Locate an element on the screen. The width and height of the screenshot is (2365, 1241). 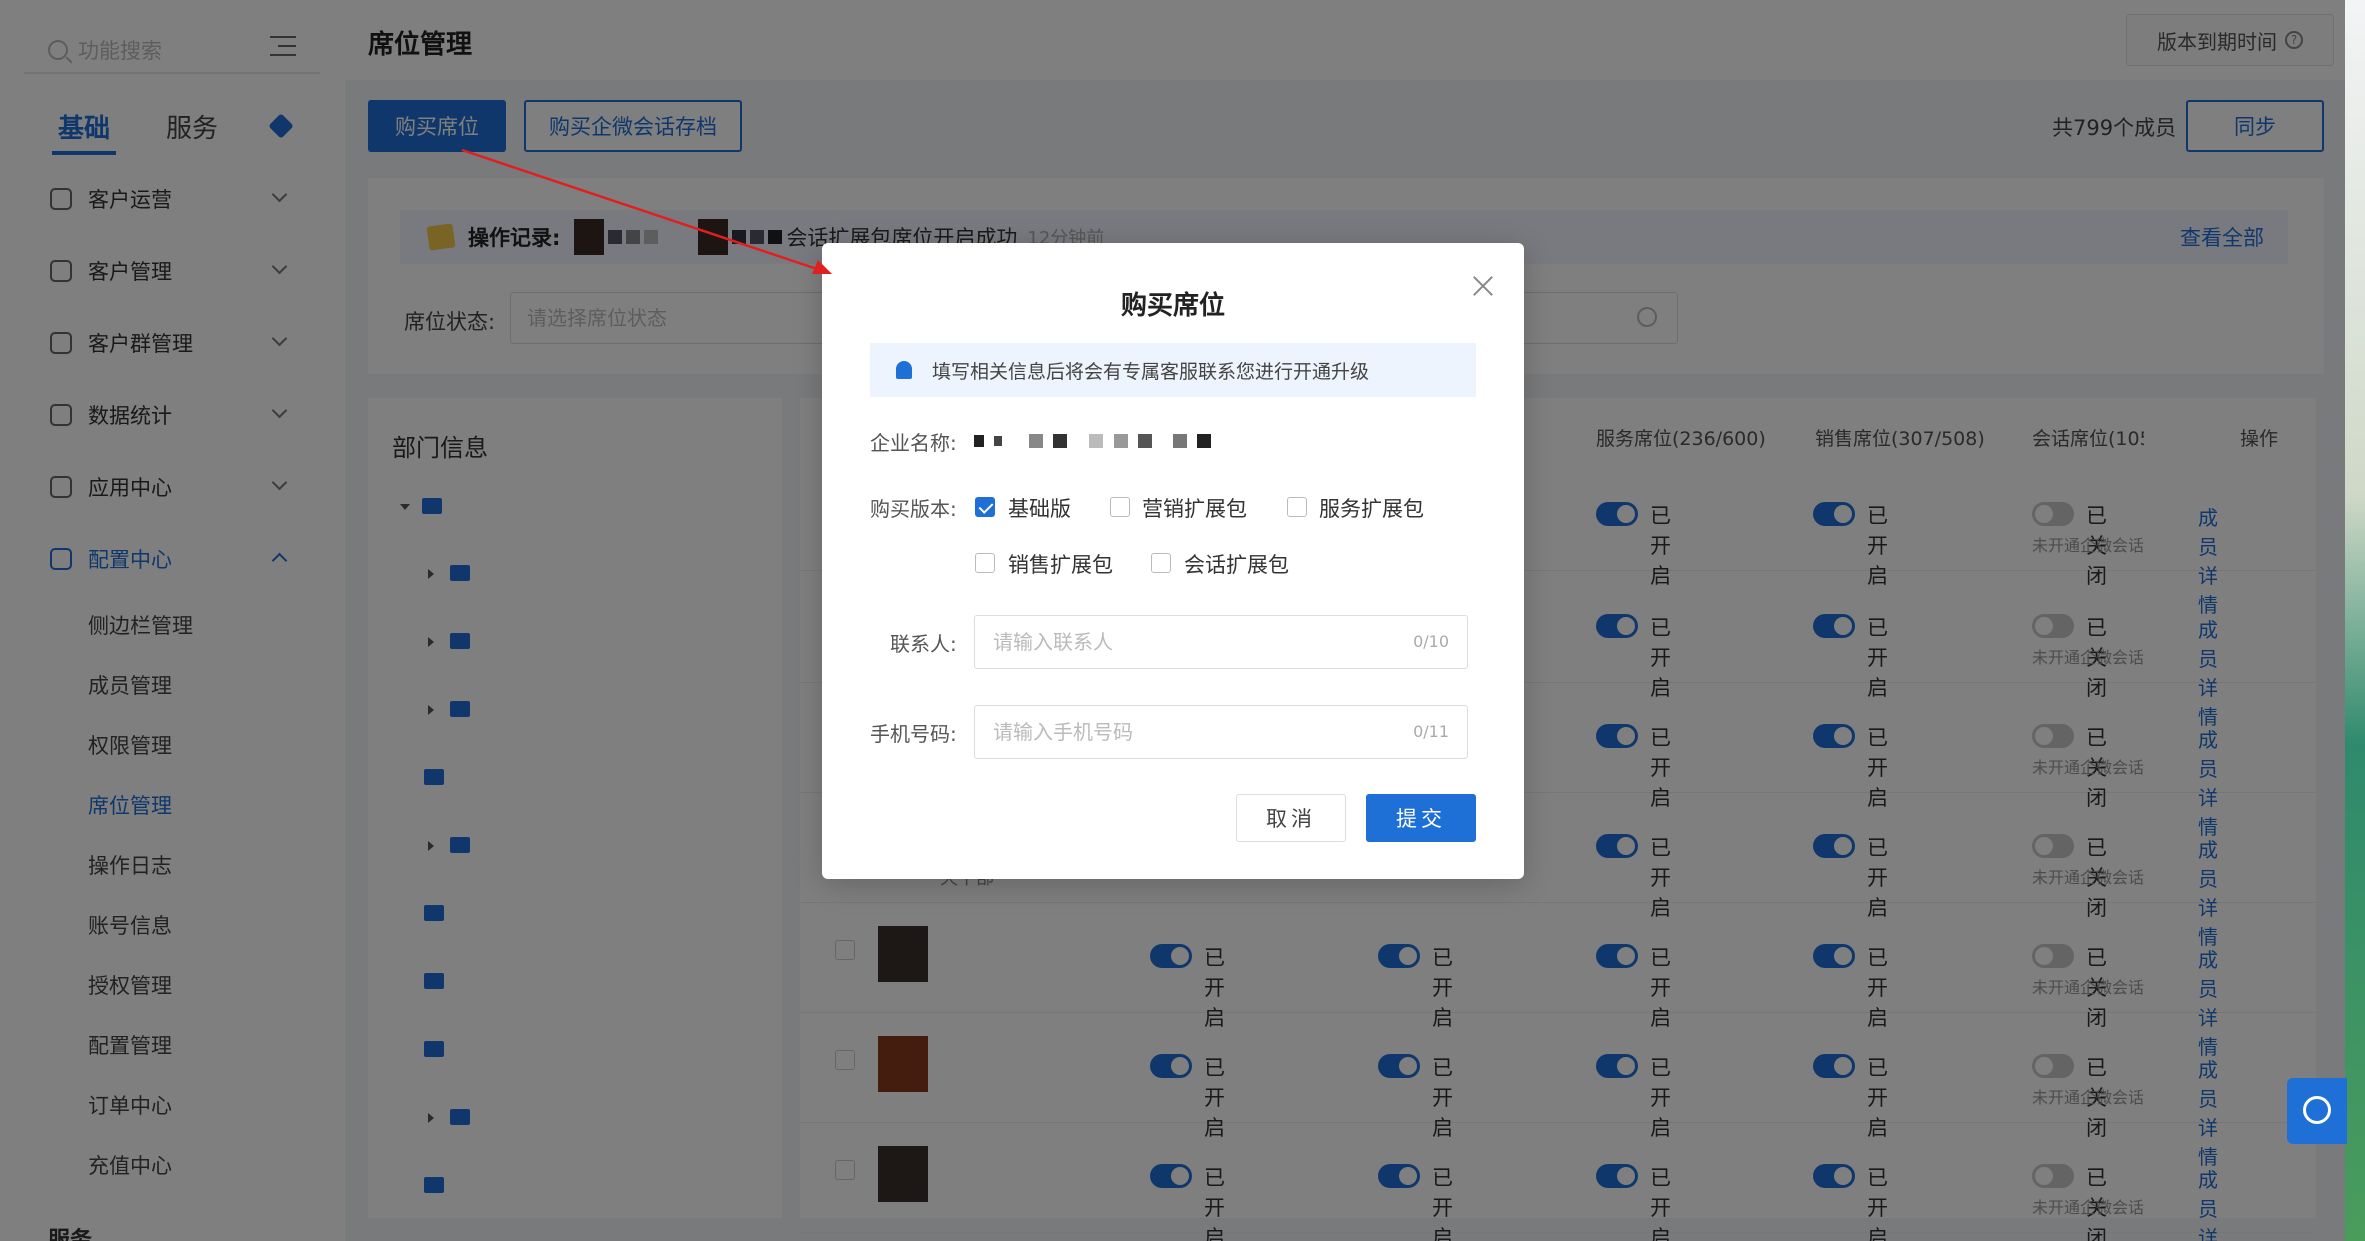
modal-title: 购买席位 is located at coordinates (1172, 306).